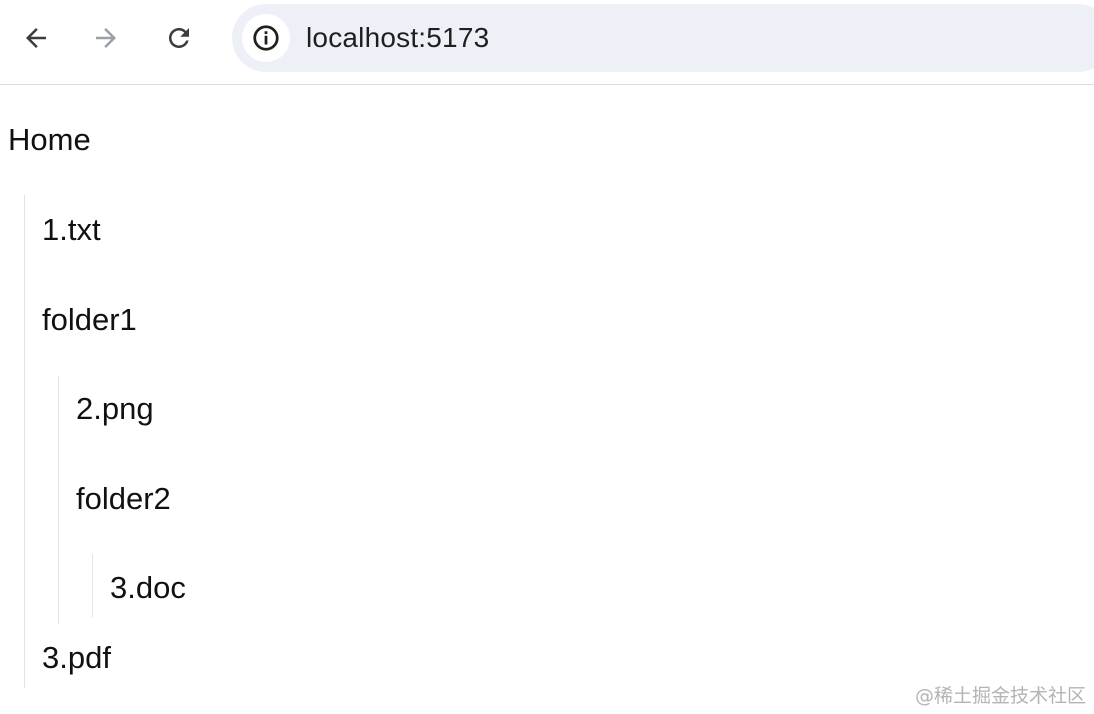 The width and height of the screenshot is (1094, 714). Describe the element at coordinates (24, 441) in the screenshot. I see `tree-guide-level1` at that location.